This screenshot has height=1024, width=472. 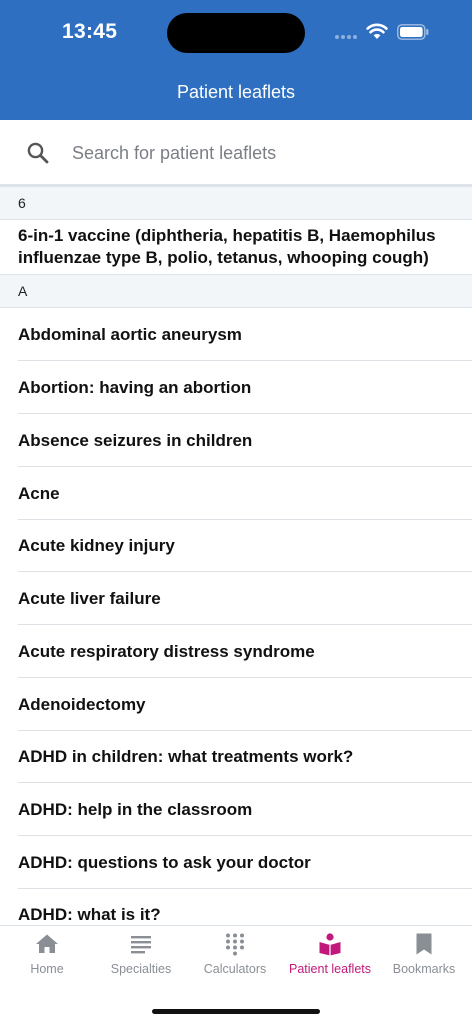 What do you see at coordinates (89, 598) in the screenshot?
I see `list-item-label: Acute liver failure` at bounding box center [89, 598].